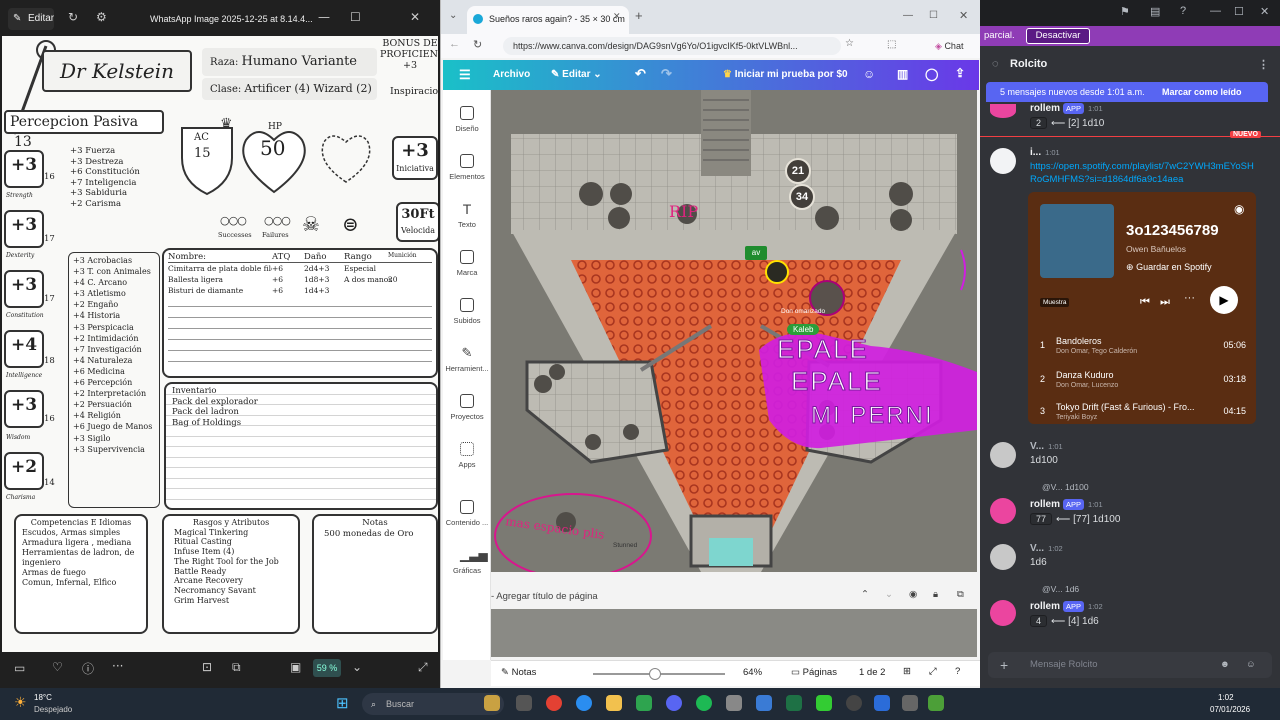  What do you see at coordinates (236, 667) in the screenshot?
I see `slideshow-icon: ⧉` at bounding box center [236, 667].